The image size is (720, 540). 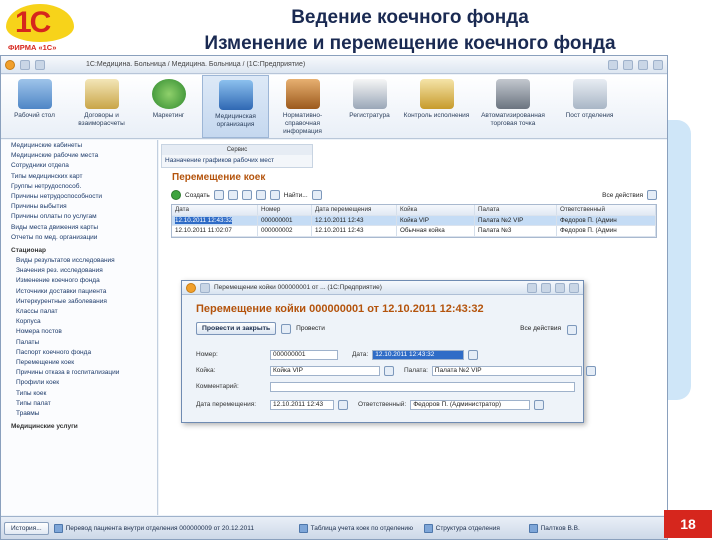 What do you see at coordinates (84, 262) in the screenshot?
I see `nav-item: Виды результатов исследования` at bounding box center [84, 262].